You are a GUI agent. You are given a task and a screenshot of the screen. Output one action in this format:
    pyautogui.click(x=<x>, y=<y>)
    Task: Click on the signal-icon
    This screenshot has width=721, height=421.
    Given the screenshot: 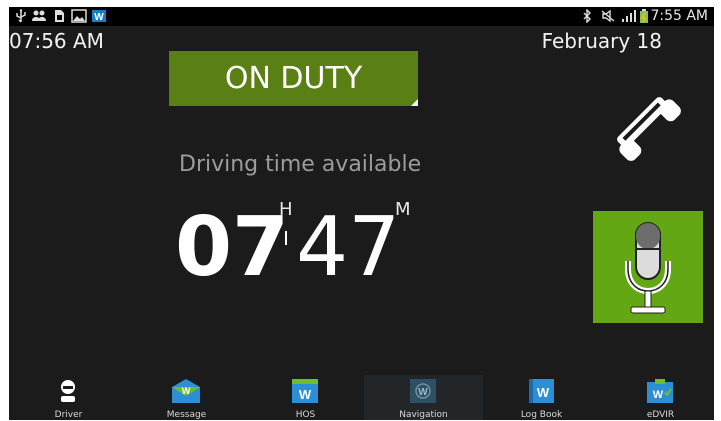 What is the action you would take?
    pyautogui.click(x=629, y=16)
    